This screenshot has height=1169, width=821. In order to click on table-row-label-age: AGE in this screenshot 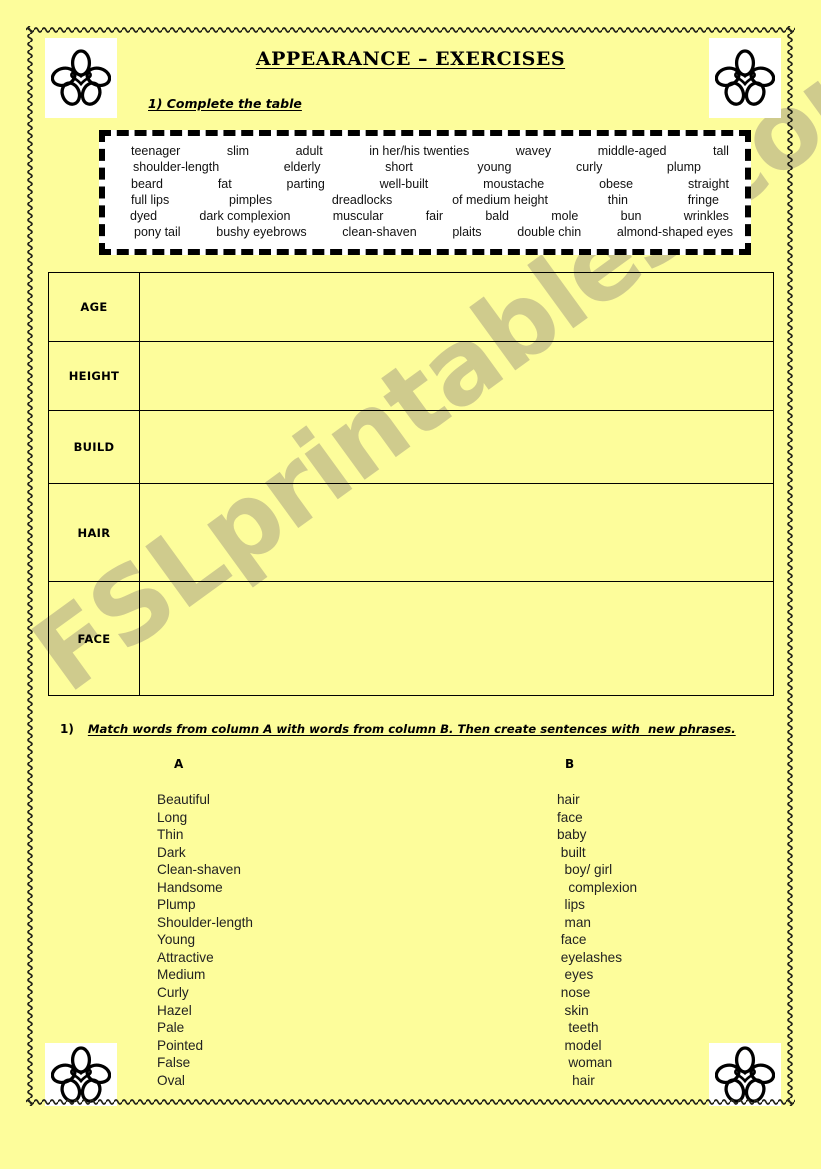, I will do `click(94, 307)`.